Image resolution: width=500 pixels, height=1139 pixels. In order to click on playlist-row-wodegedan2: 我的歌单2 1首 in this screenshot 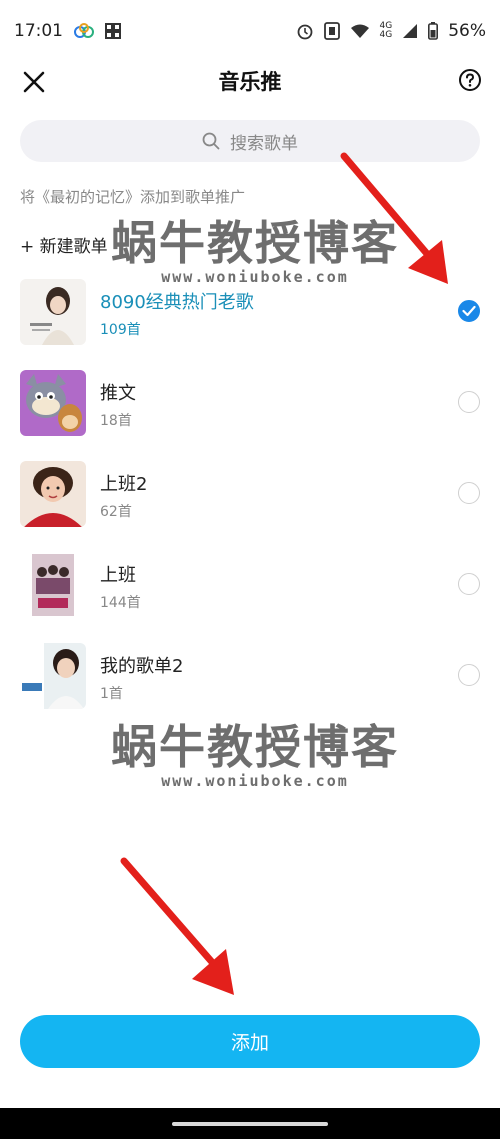, I will do `click(250, 677)`.